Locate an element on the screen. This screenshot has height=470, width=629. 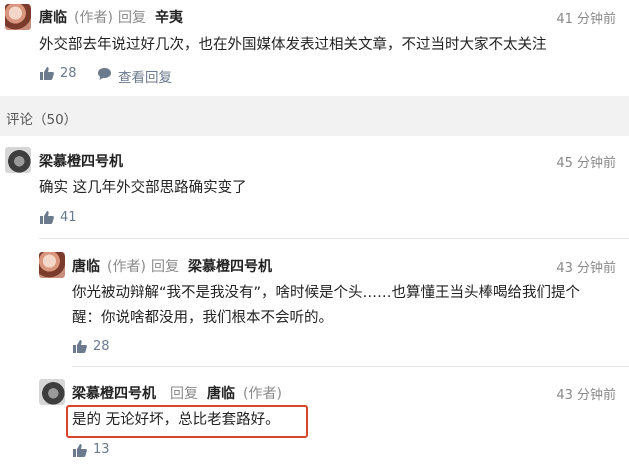
view-replies-link: 查看回复 is located at coordinates (145, 76).